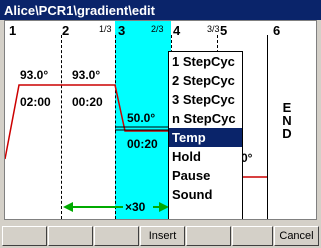 The image size is (321, 248). Describe the element at coordinates (34, 75) in the screenshot. I see `step-1-temperature: 93.0°` at that location.